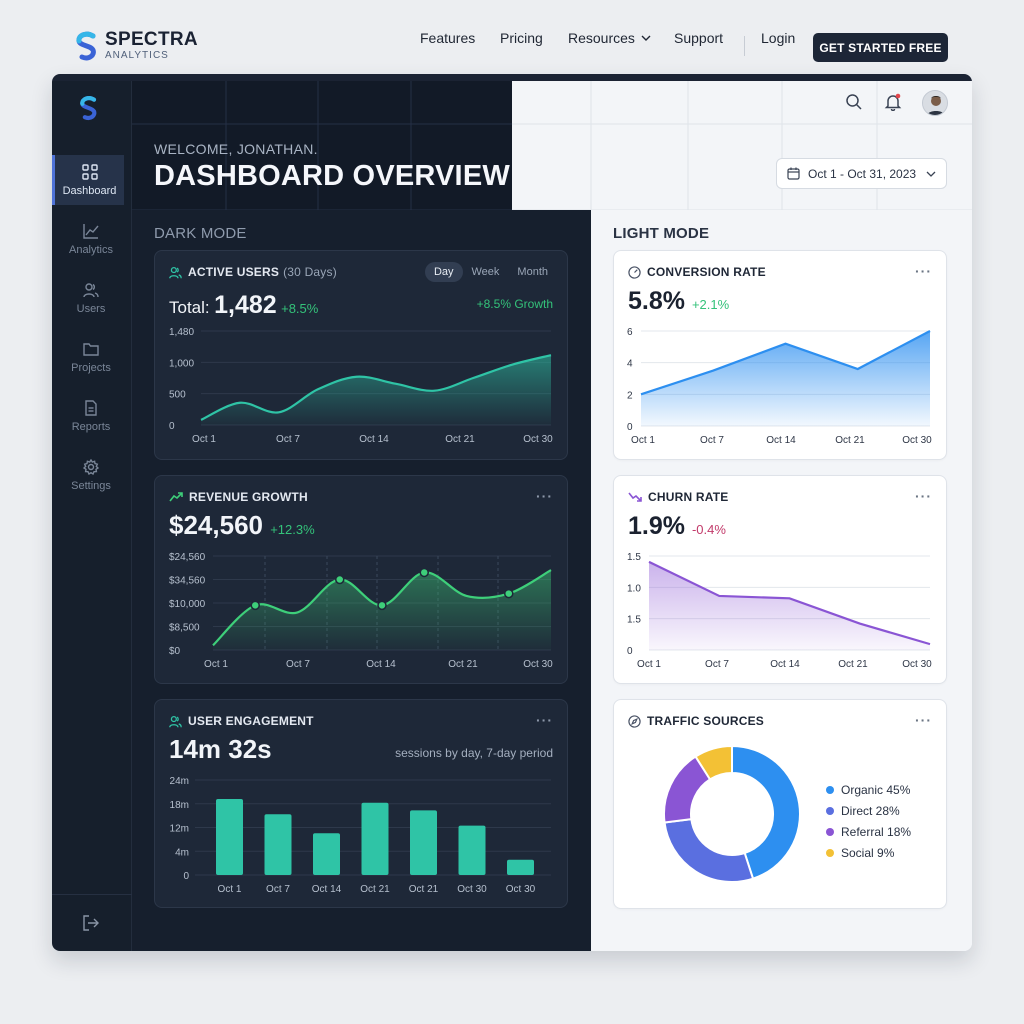 Image resolution: width=1024 pixels, height=1024 pixels. What do you see at coordinates (91, 357) in the screenshot?
I see `sidebar-item-projects: Projects` at bounding box center [91, 357].